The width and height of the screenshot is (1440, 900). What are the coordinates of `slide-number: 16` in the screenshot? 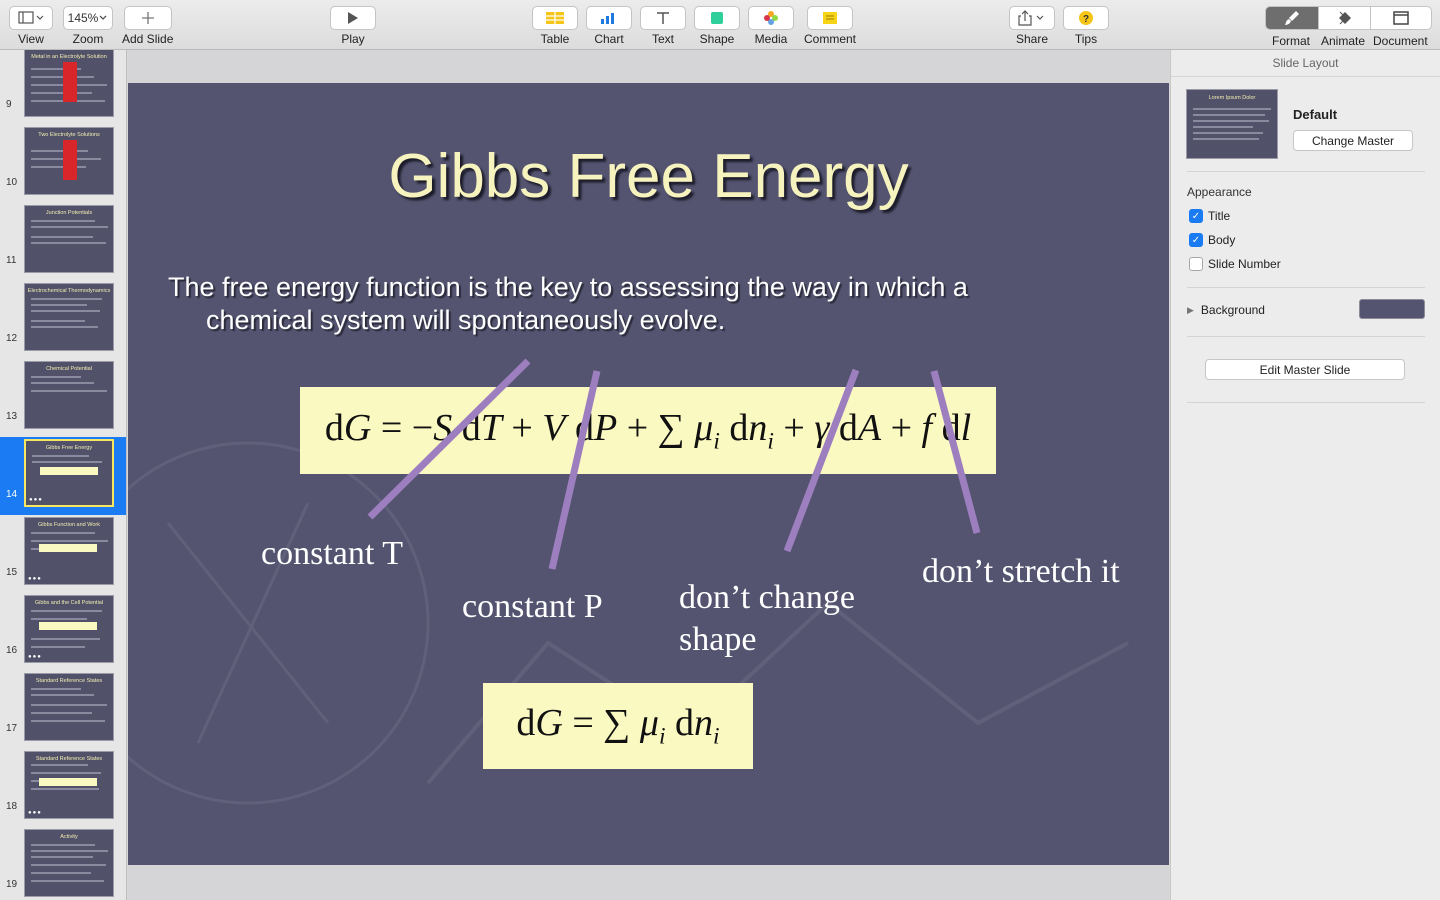 It's located at (12, 650).